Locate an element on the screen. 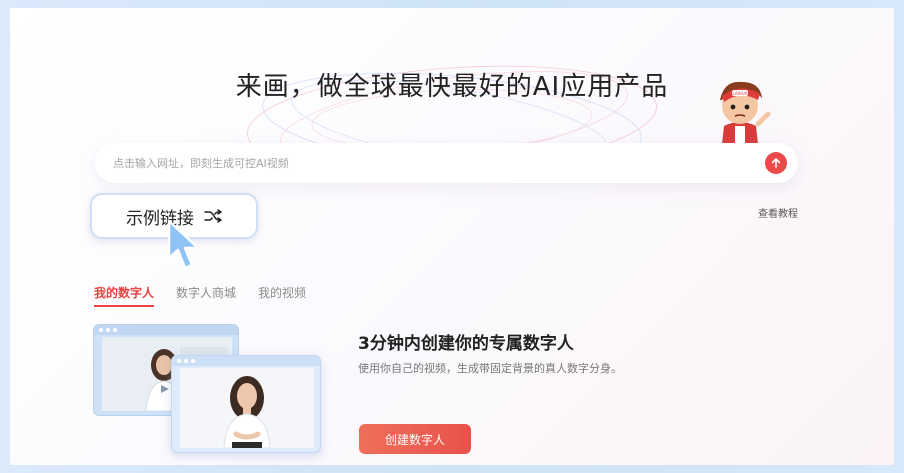 This screenshot has height=473, width=904. url-search-bar is located at coordinates (446, 163).